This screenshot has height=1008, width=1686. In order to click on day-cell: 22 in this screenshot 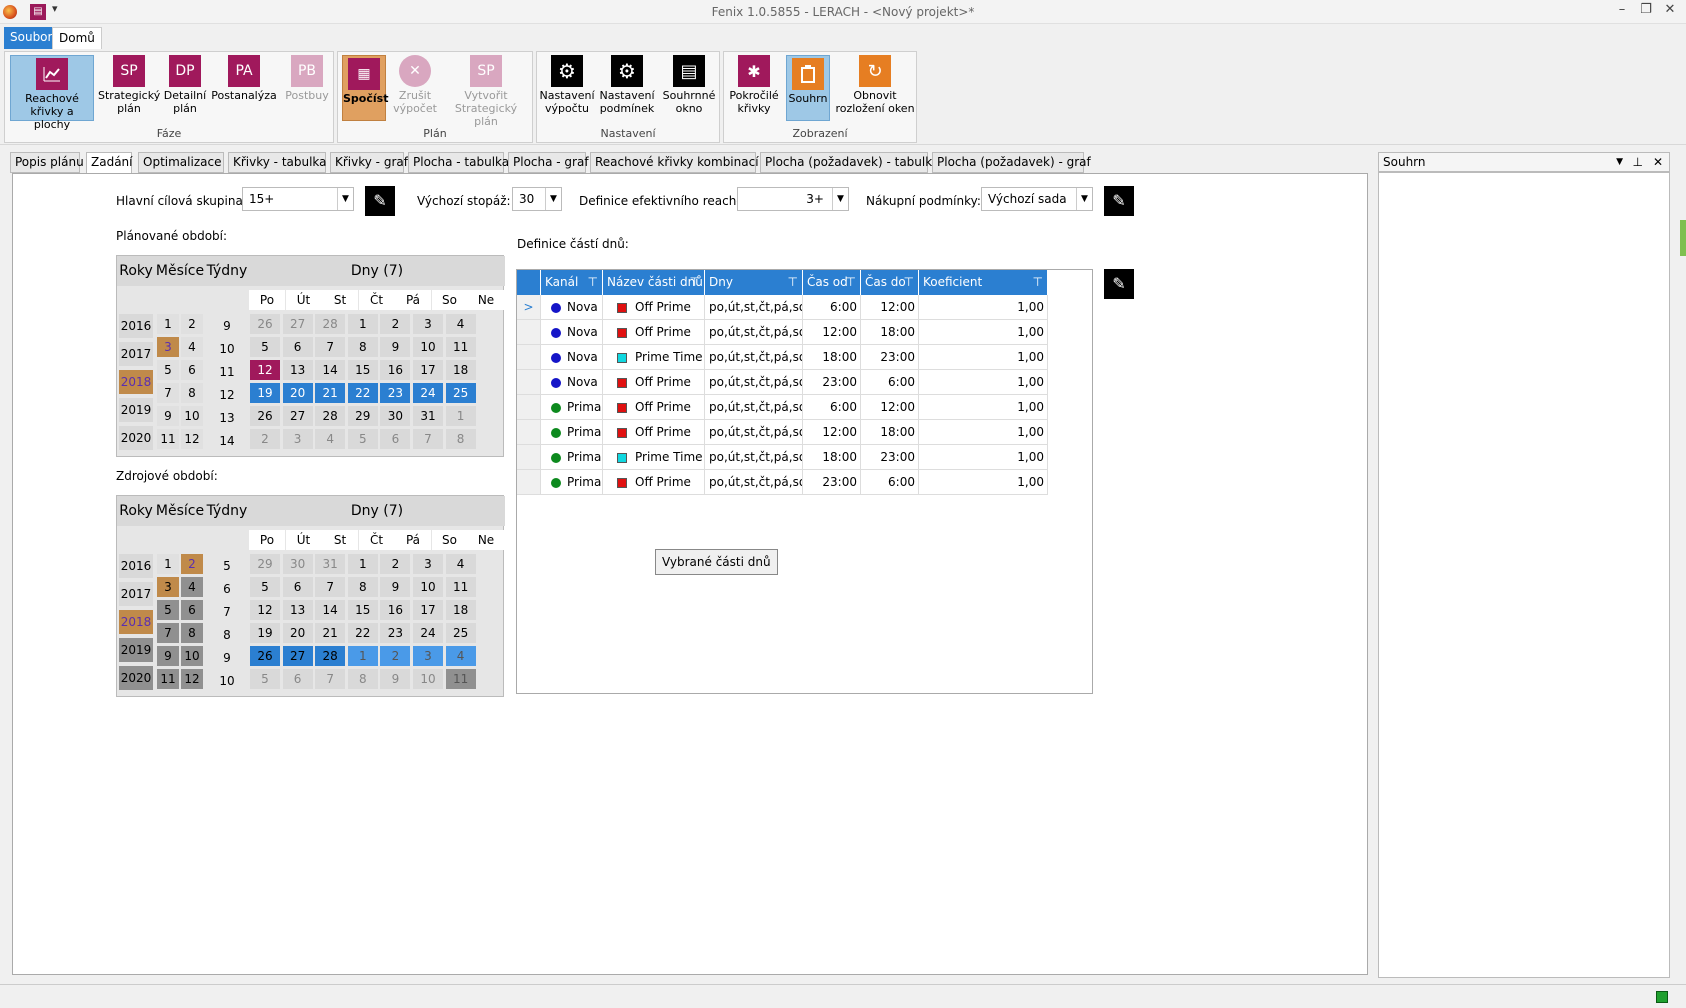, I will do `click(362, 393)`.